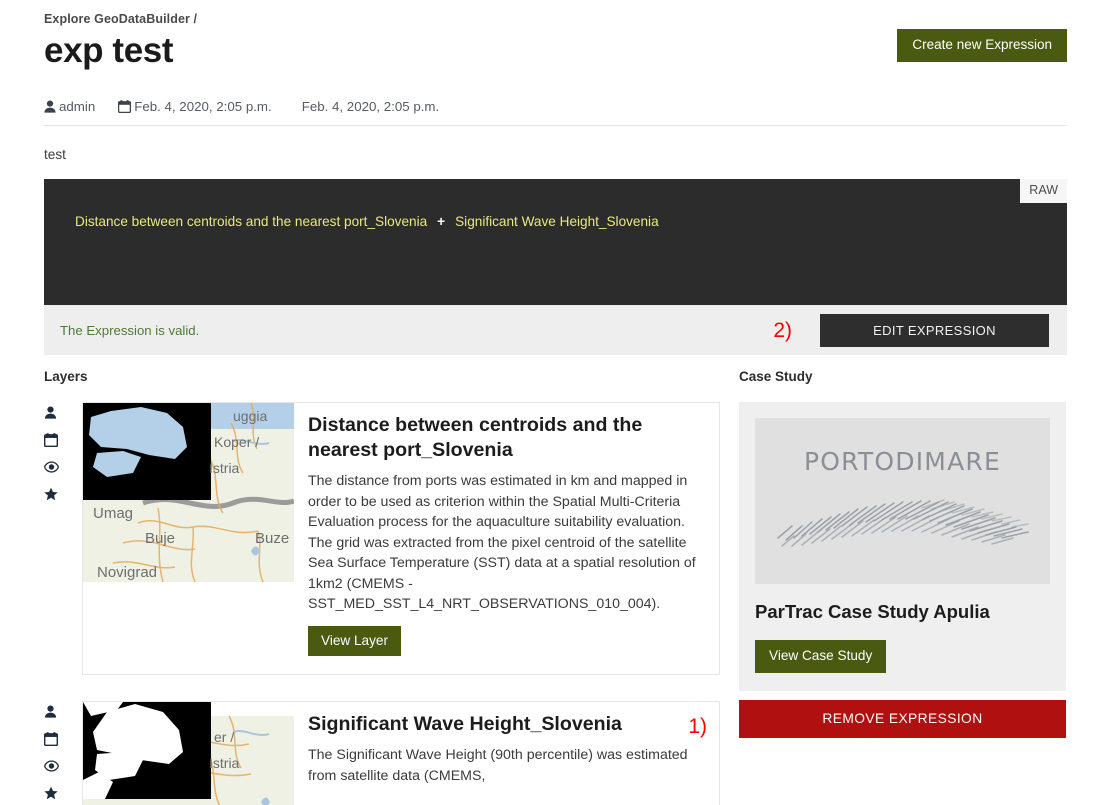  Describe the element at coordinates (236, 442) in the screenshot. I see `svg-text: Koper /` at that location.